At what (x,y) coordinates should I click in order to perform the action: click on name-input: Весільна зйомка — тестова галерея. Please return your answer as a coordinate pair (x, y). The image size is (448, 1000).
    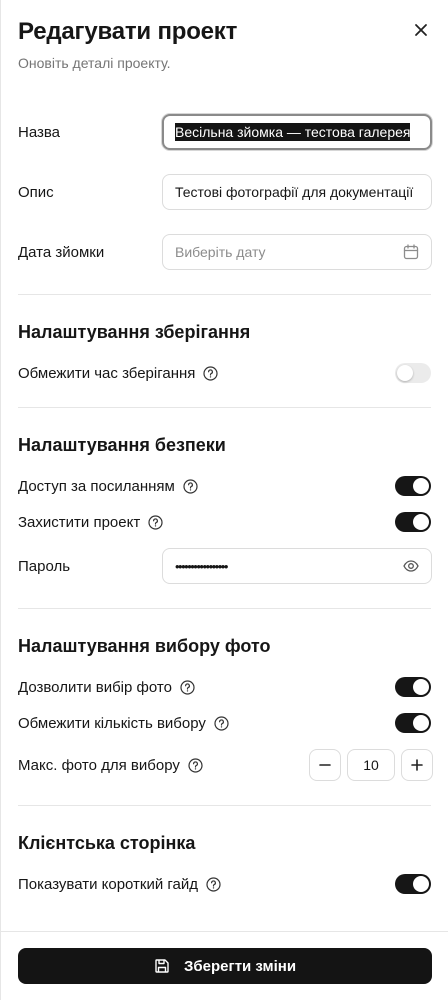
    Looking at the image, I should click on (297, 132).